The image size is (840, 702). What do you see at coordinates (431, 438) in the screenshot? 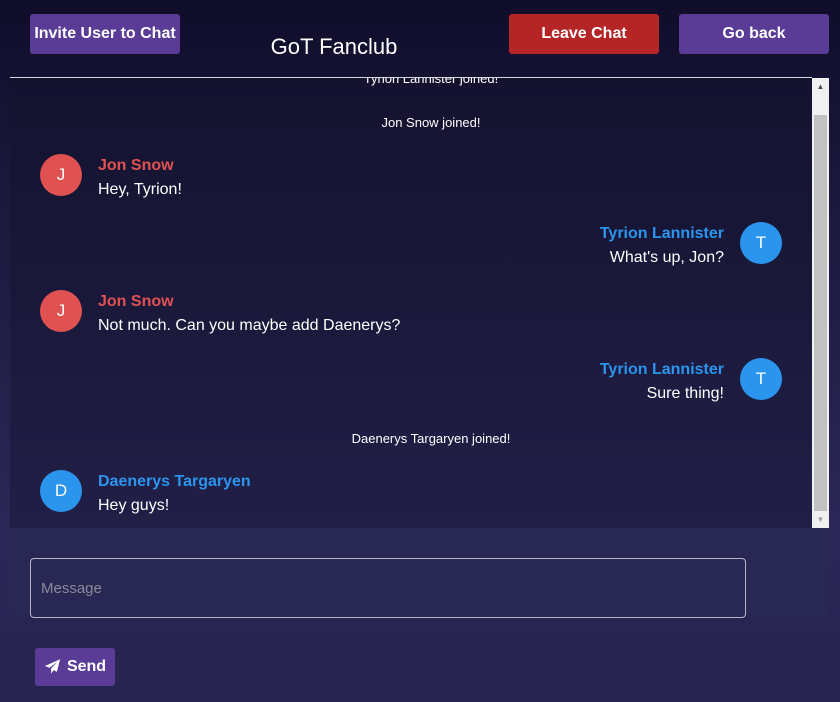
I see `system-message: Daenerys Targaryen joined!` at bounding box center [431, 438].